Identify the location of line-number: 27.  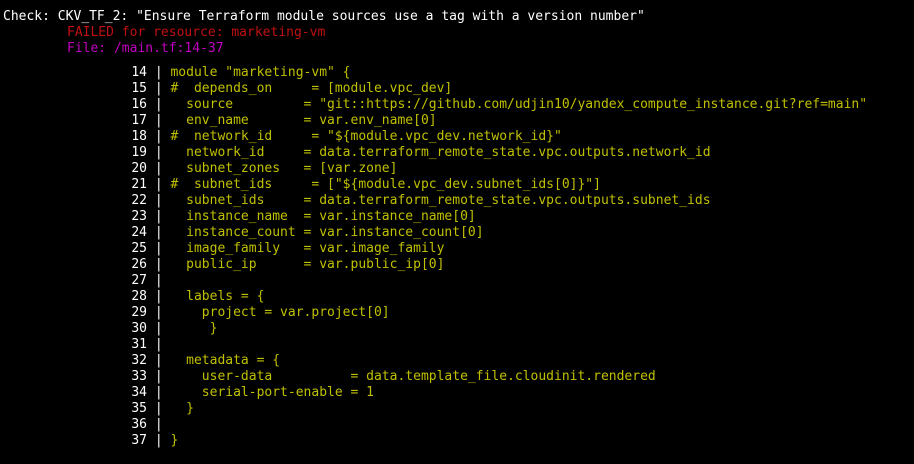
(139, 280).